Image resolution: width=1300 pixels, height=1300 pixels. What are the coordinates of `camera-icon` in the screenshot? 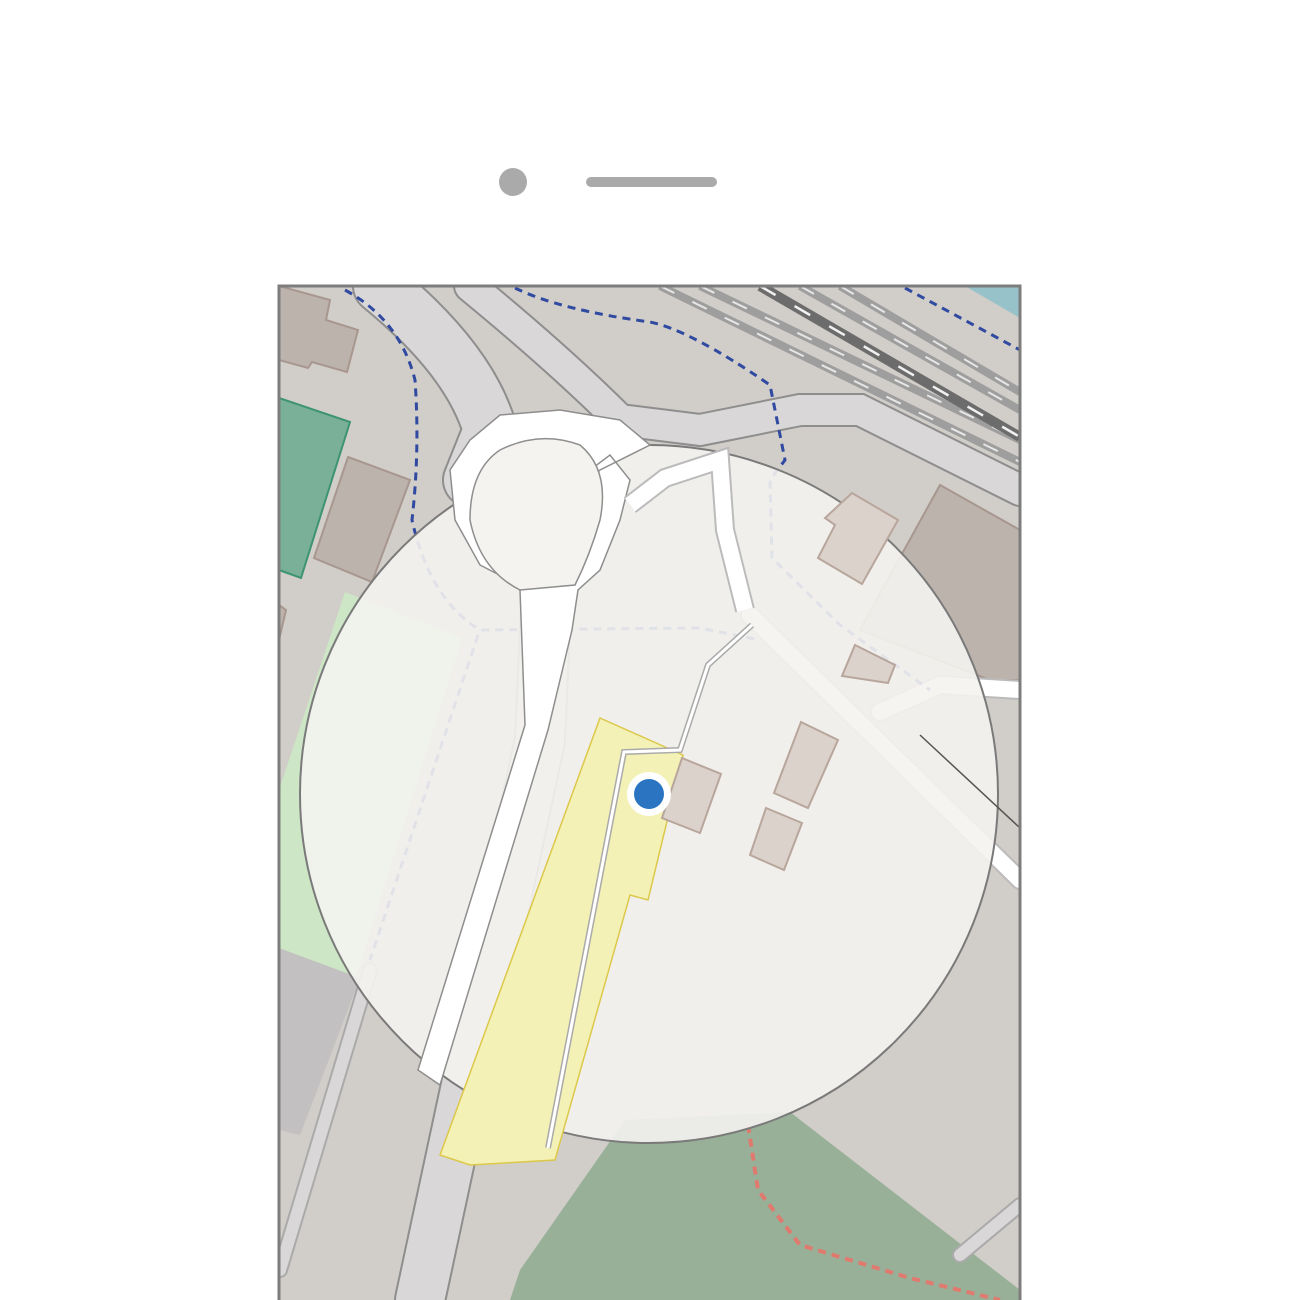 It's located at (513, 182).